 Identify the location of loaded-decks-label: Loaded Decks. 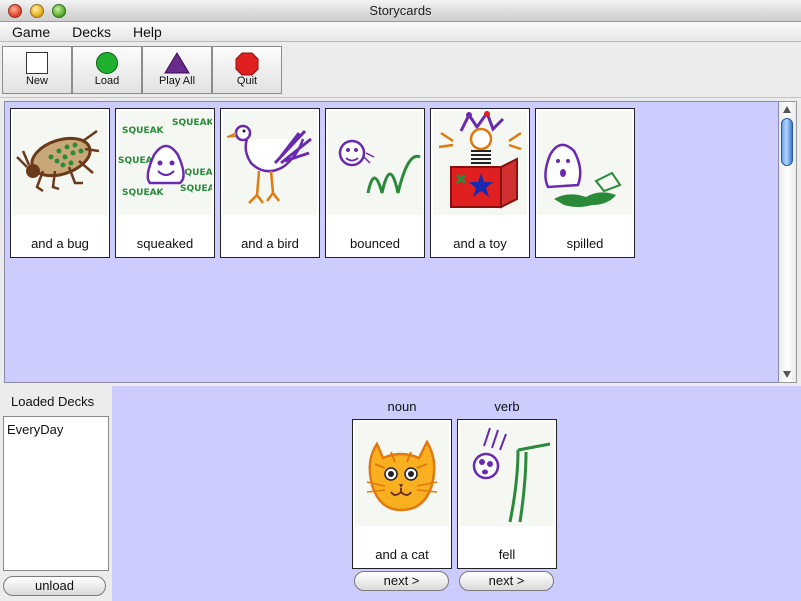
(53, 401).